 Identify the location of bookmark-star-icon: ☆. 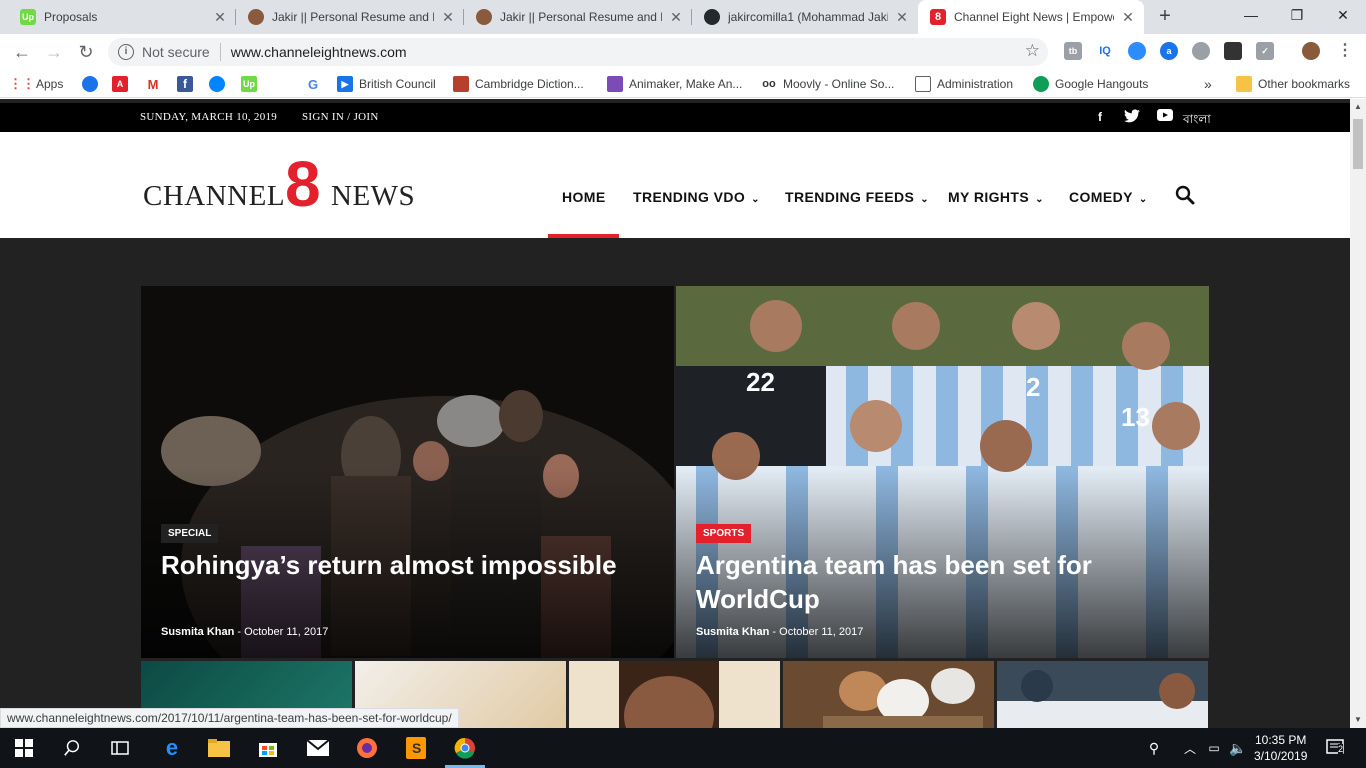
(1032, 51).